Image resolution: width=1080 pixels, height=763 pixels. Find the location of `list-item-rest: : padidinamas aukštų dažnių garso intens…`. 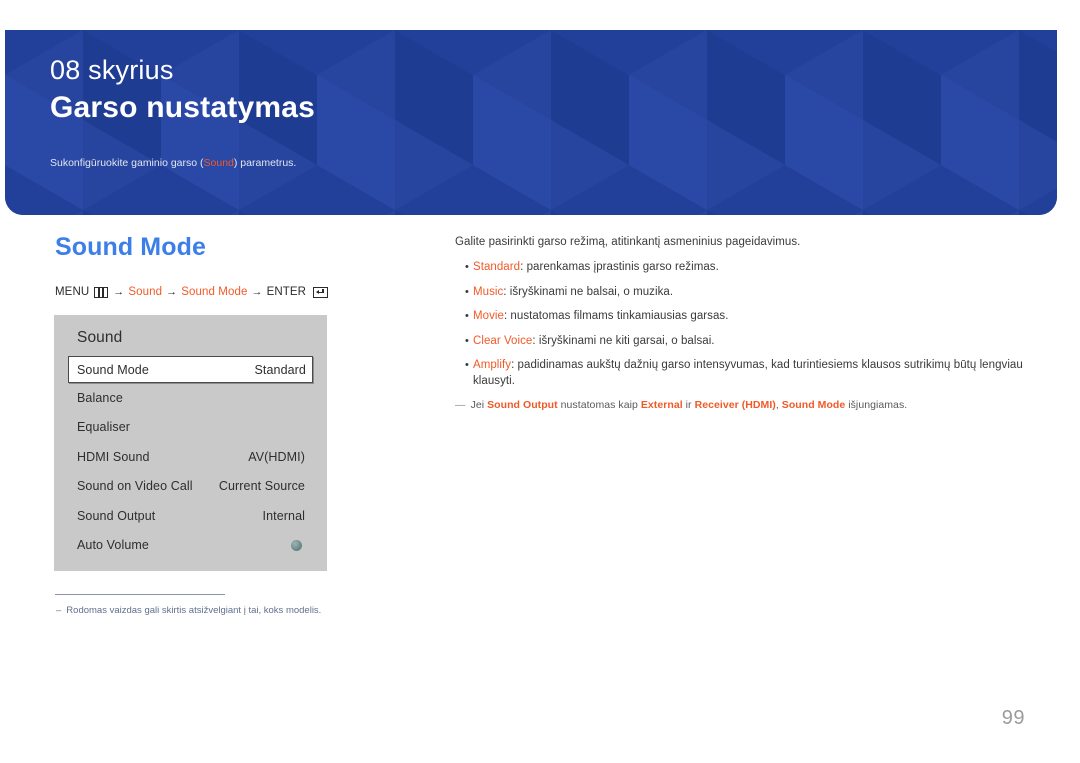

list-item-rest: : padidinamas aukštų dažnių garso intens… is located at coordinates (748, 373).